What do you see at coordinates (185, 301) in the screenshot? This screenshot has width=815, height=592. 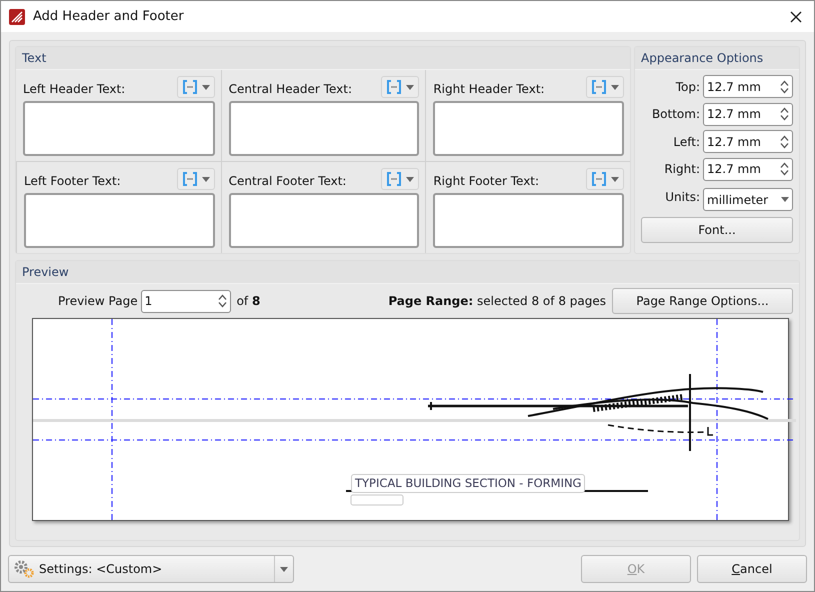 I see `page-spin-field: 1` at bounding box center [185, 301].